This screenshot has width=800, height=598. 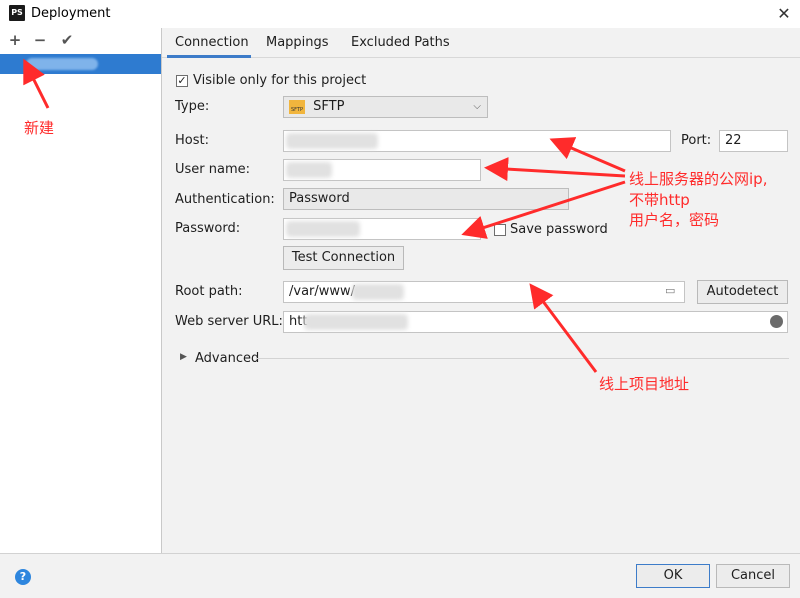 I want to click on help-icon: ?, so click(x=23, y=577).